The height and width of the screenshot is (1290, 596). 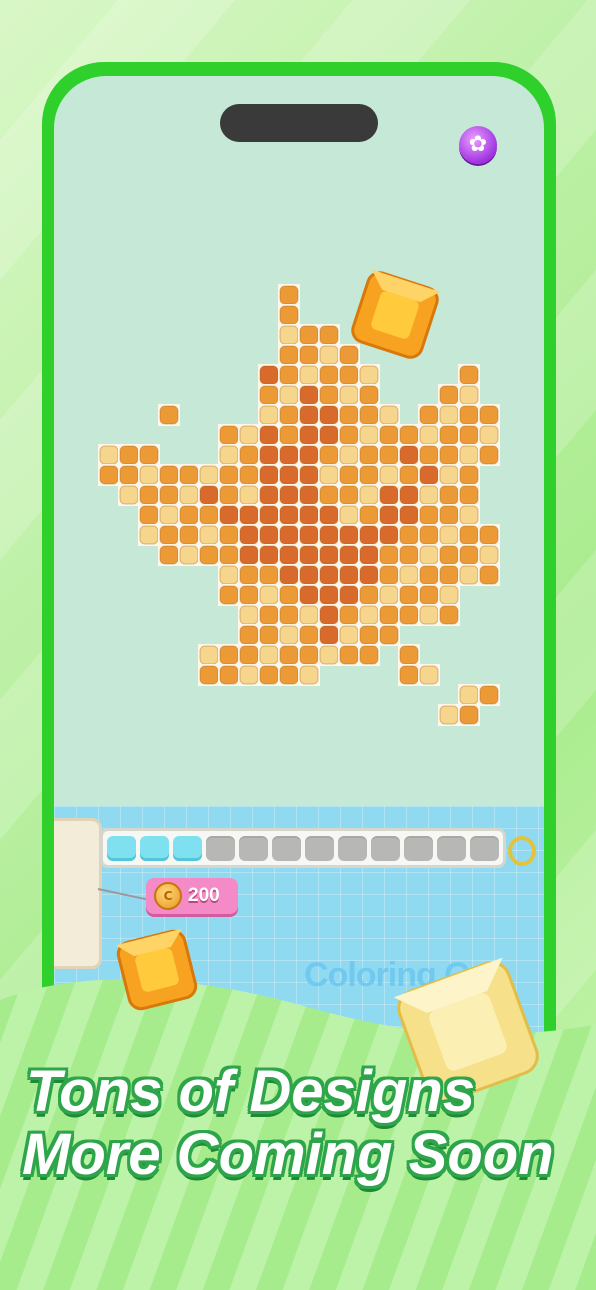 What do you see at coordinates (288, 1154) in the screenshot?
I see `headline-line-2: More Coming Soon` at bounding box center [288, 1154].